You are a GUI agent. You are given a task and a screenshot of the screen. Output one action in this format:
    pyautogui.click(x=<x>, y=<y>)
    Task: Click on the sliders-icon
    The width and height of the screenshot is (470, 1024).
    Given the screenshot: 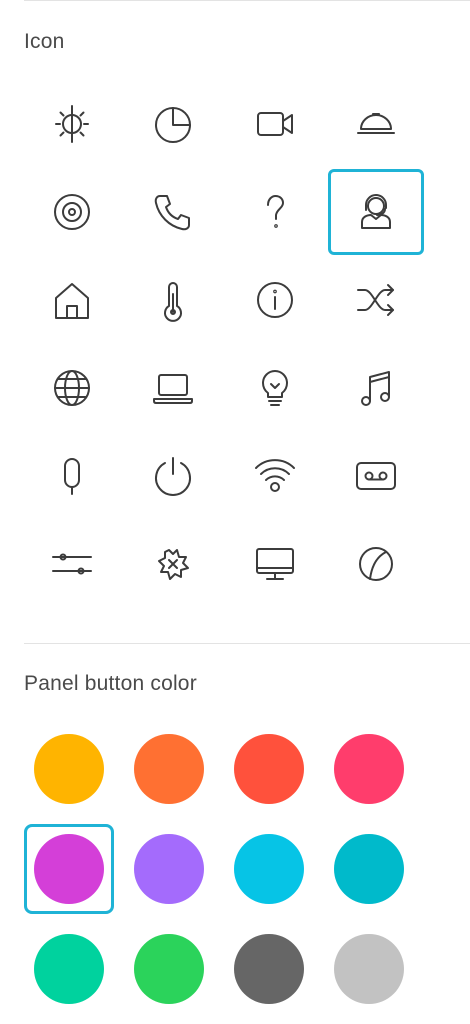 What is the action you would take?
    pyautogui.click(x=72, y=564)
    